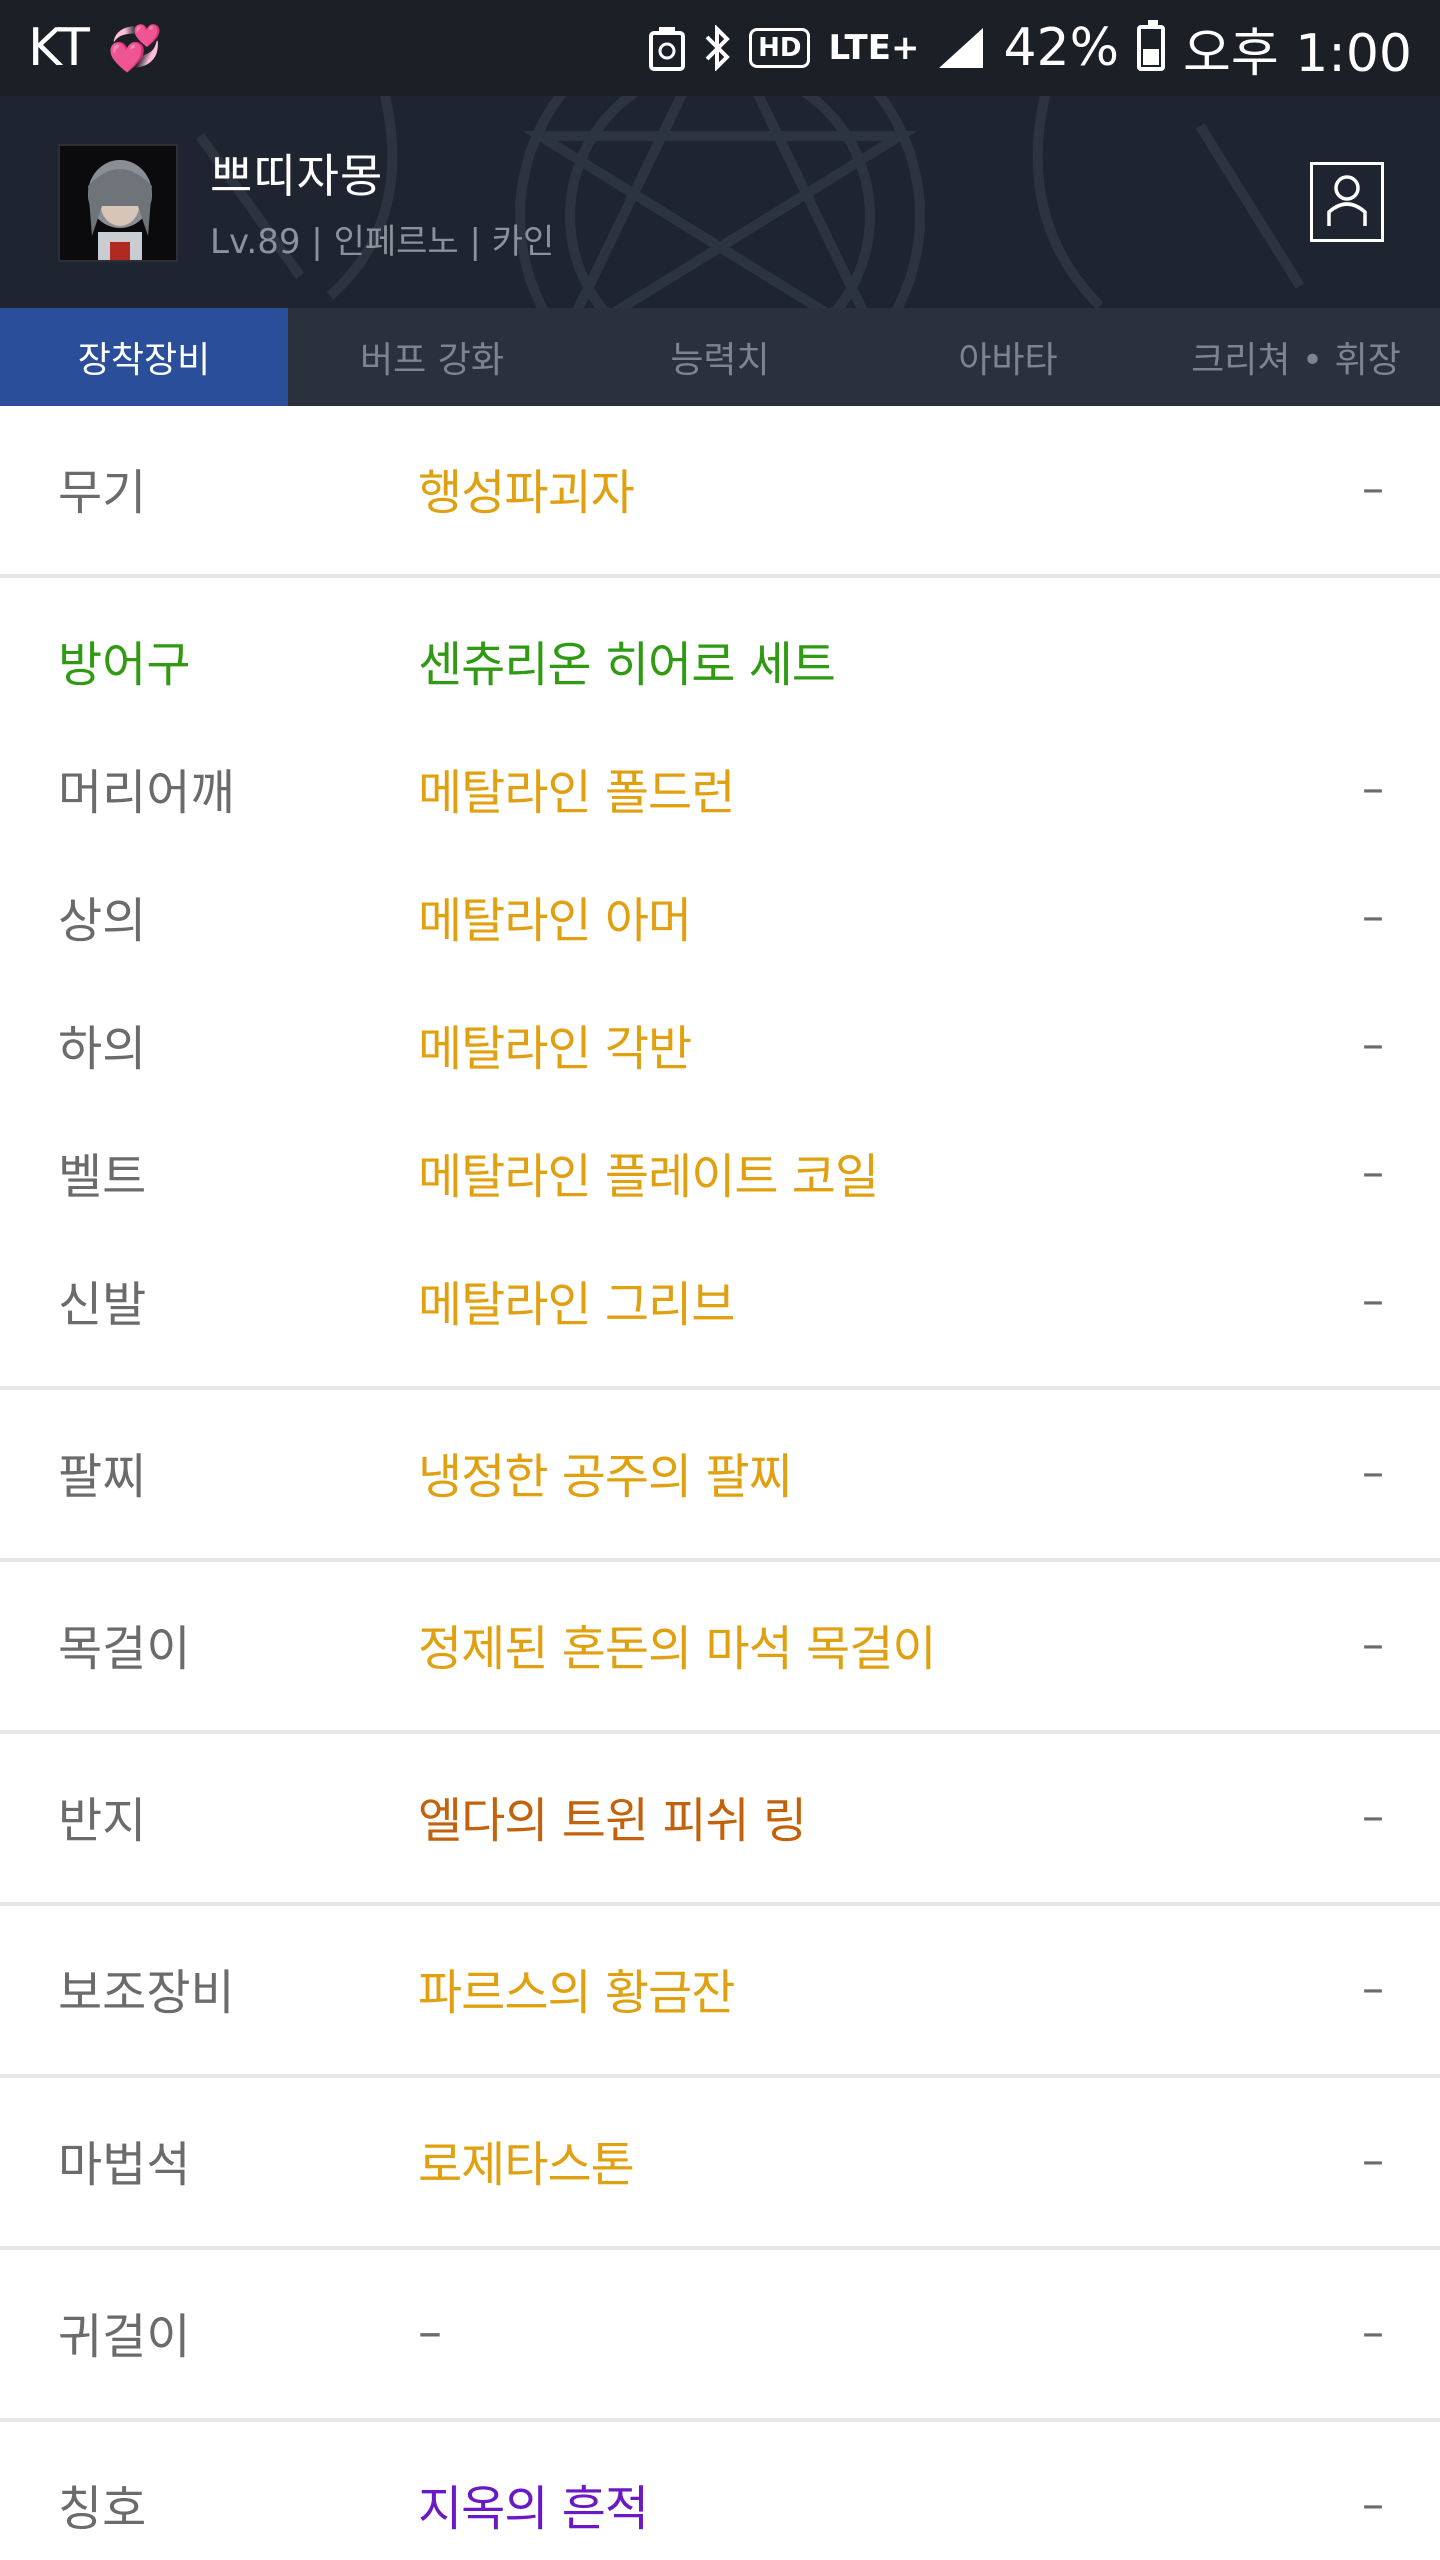  What do you see at coordinates (102, 493) in the screenshot?
I see `slot-label: 무기` at bounding box center [102, 493].